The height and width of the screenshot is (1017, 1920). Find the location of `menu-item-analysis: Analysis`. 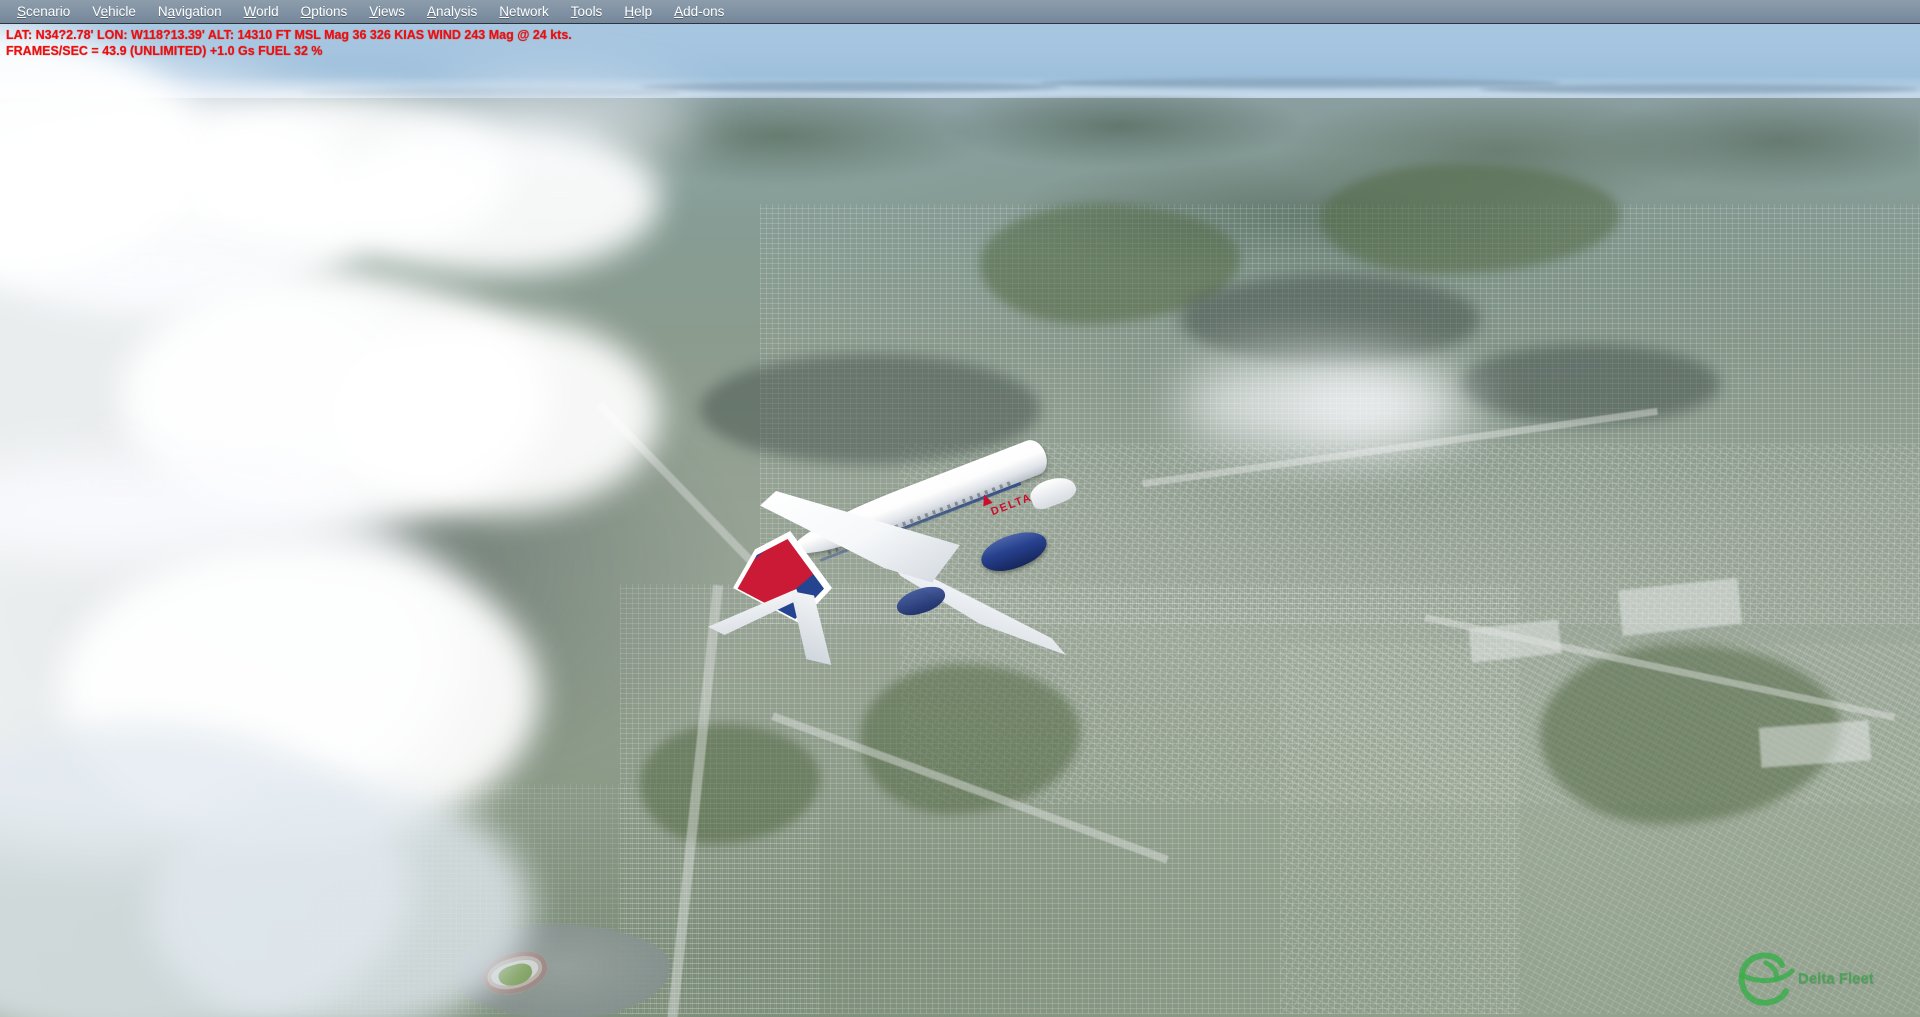

menu-item-analysis: Analysis is located at coordinates (452, 12).